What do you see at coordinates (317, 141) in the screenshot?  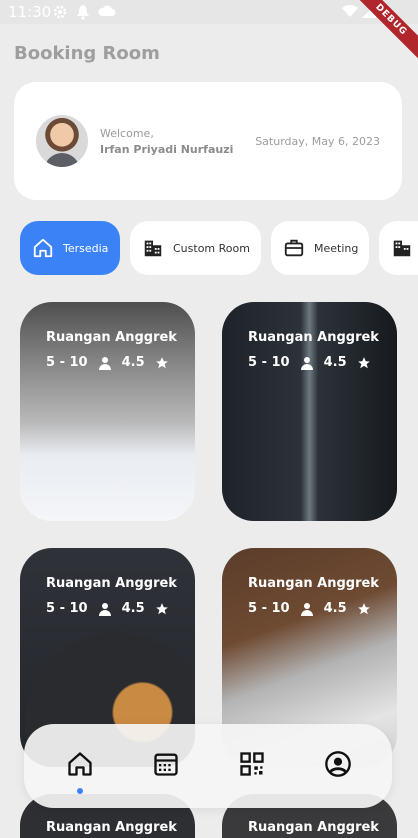 I see `current-date: Saturday, May 6, 2023` at bounding box center [317, 141].